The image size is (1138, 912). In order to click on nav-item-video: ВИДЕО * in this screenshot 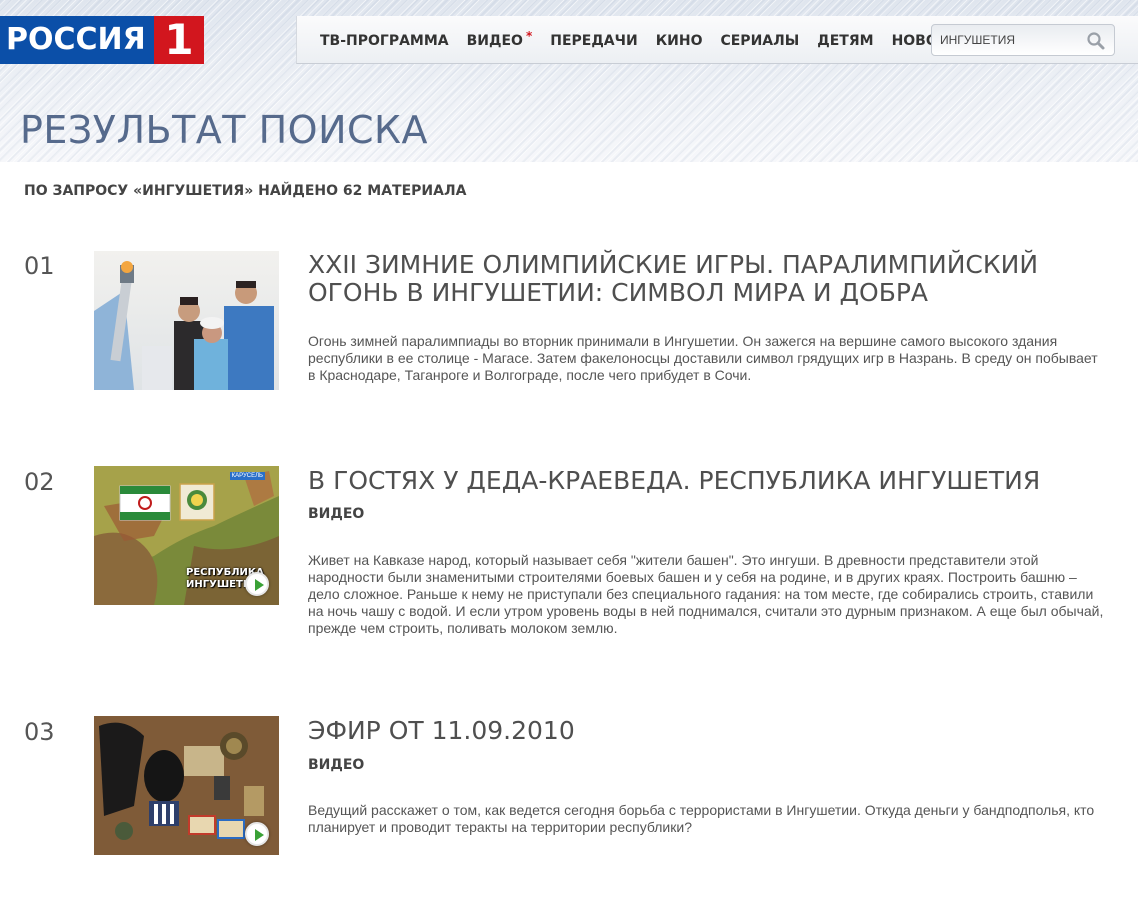, I will do `click(500, 40)`.